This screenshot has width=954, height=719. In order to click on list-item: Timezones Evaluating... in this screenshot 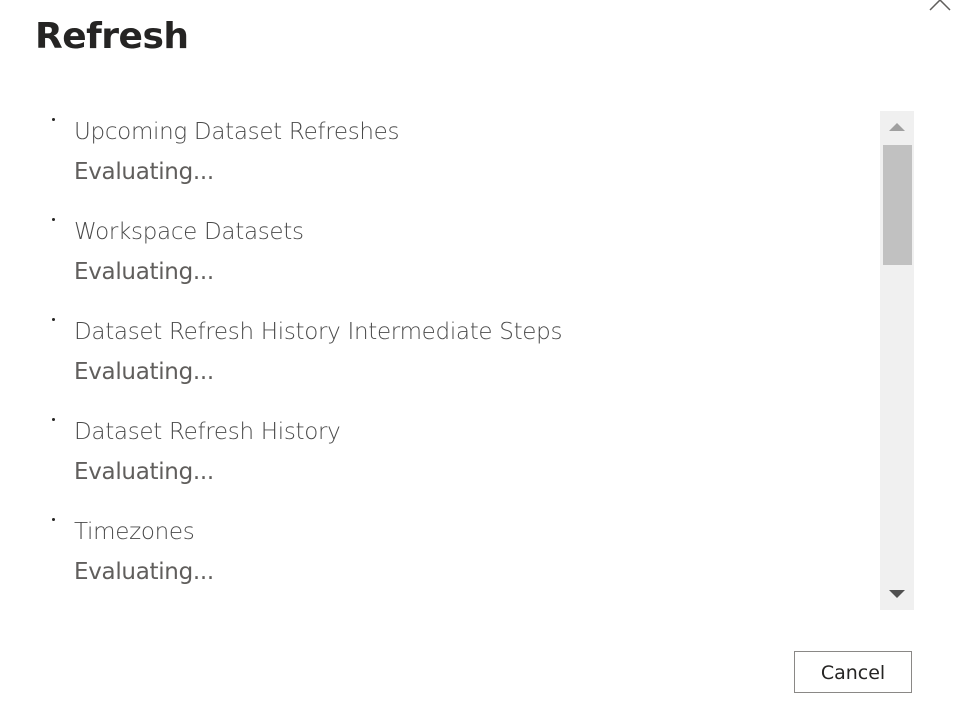, I will do `click(450, 560)`.